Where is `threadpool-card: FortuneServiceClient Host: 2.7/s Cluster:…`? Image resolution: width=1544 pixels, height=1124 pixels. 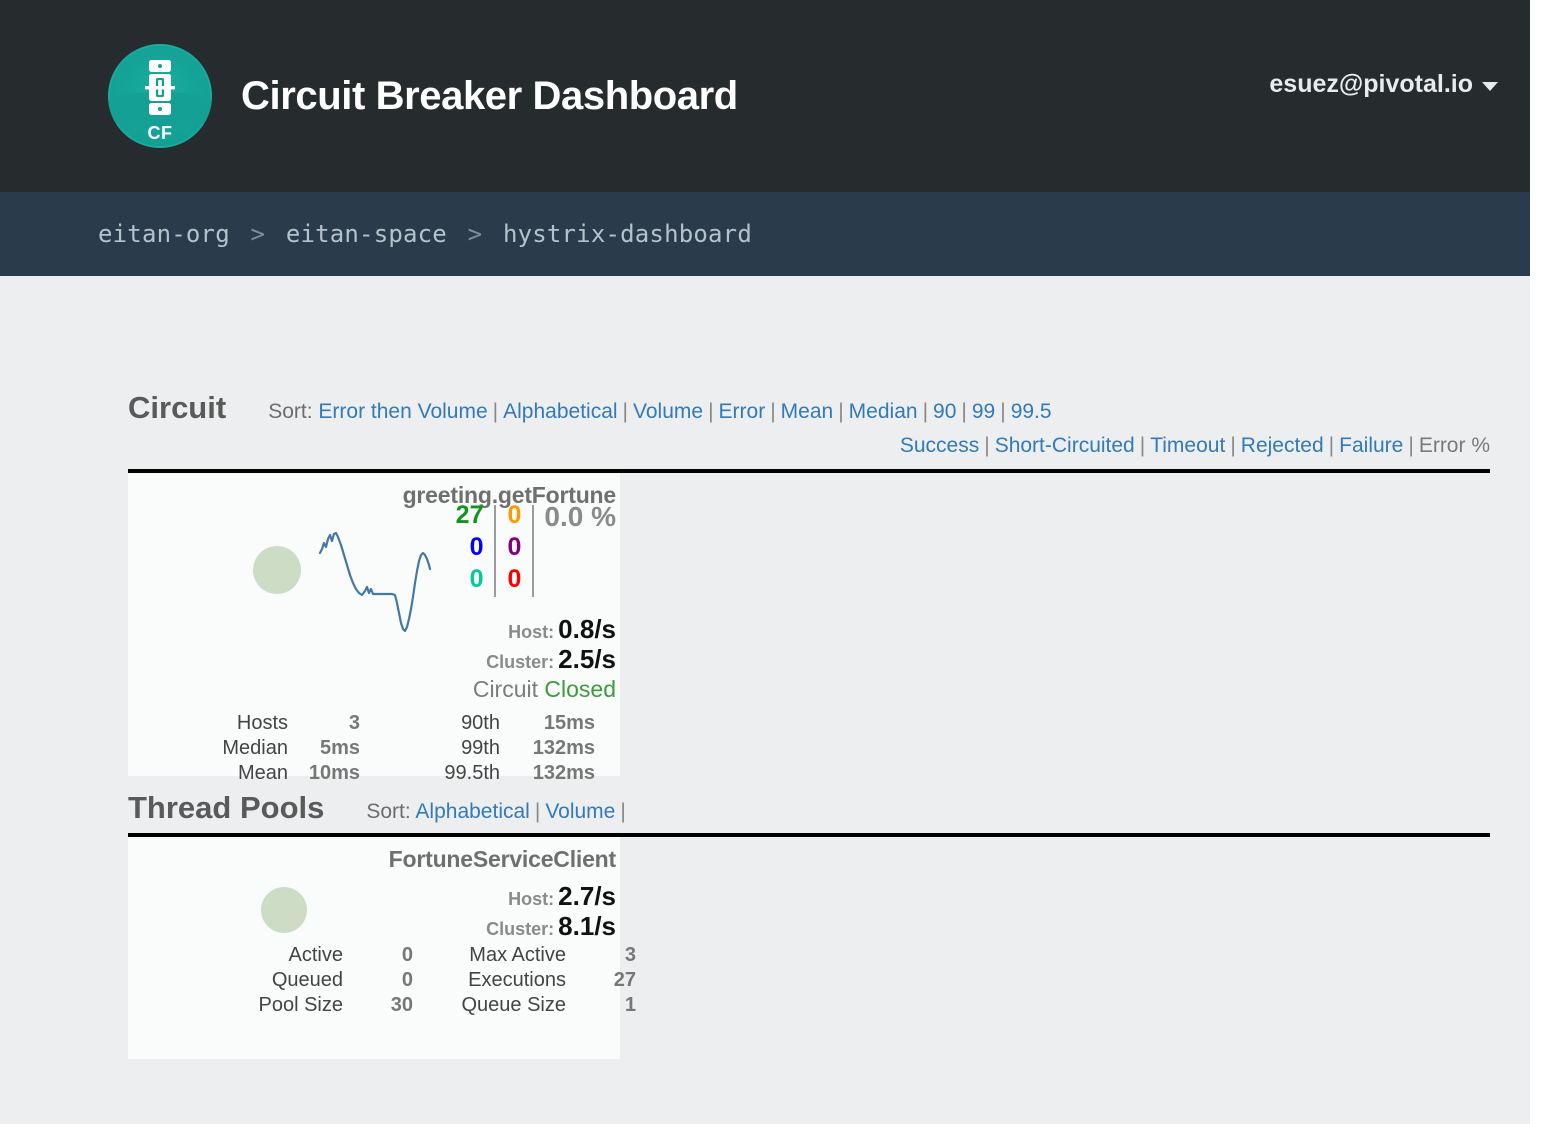
threadpool-card: FortuneServiceClient Host: 2.7/s Cluster:… is located at coordinates (382, 948).